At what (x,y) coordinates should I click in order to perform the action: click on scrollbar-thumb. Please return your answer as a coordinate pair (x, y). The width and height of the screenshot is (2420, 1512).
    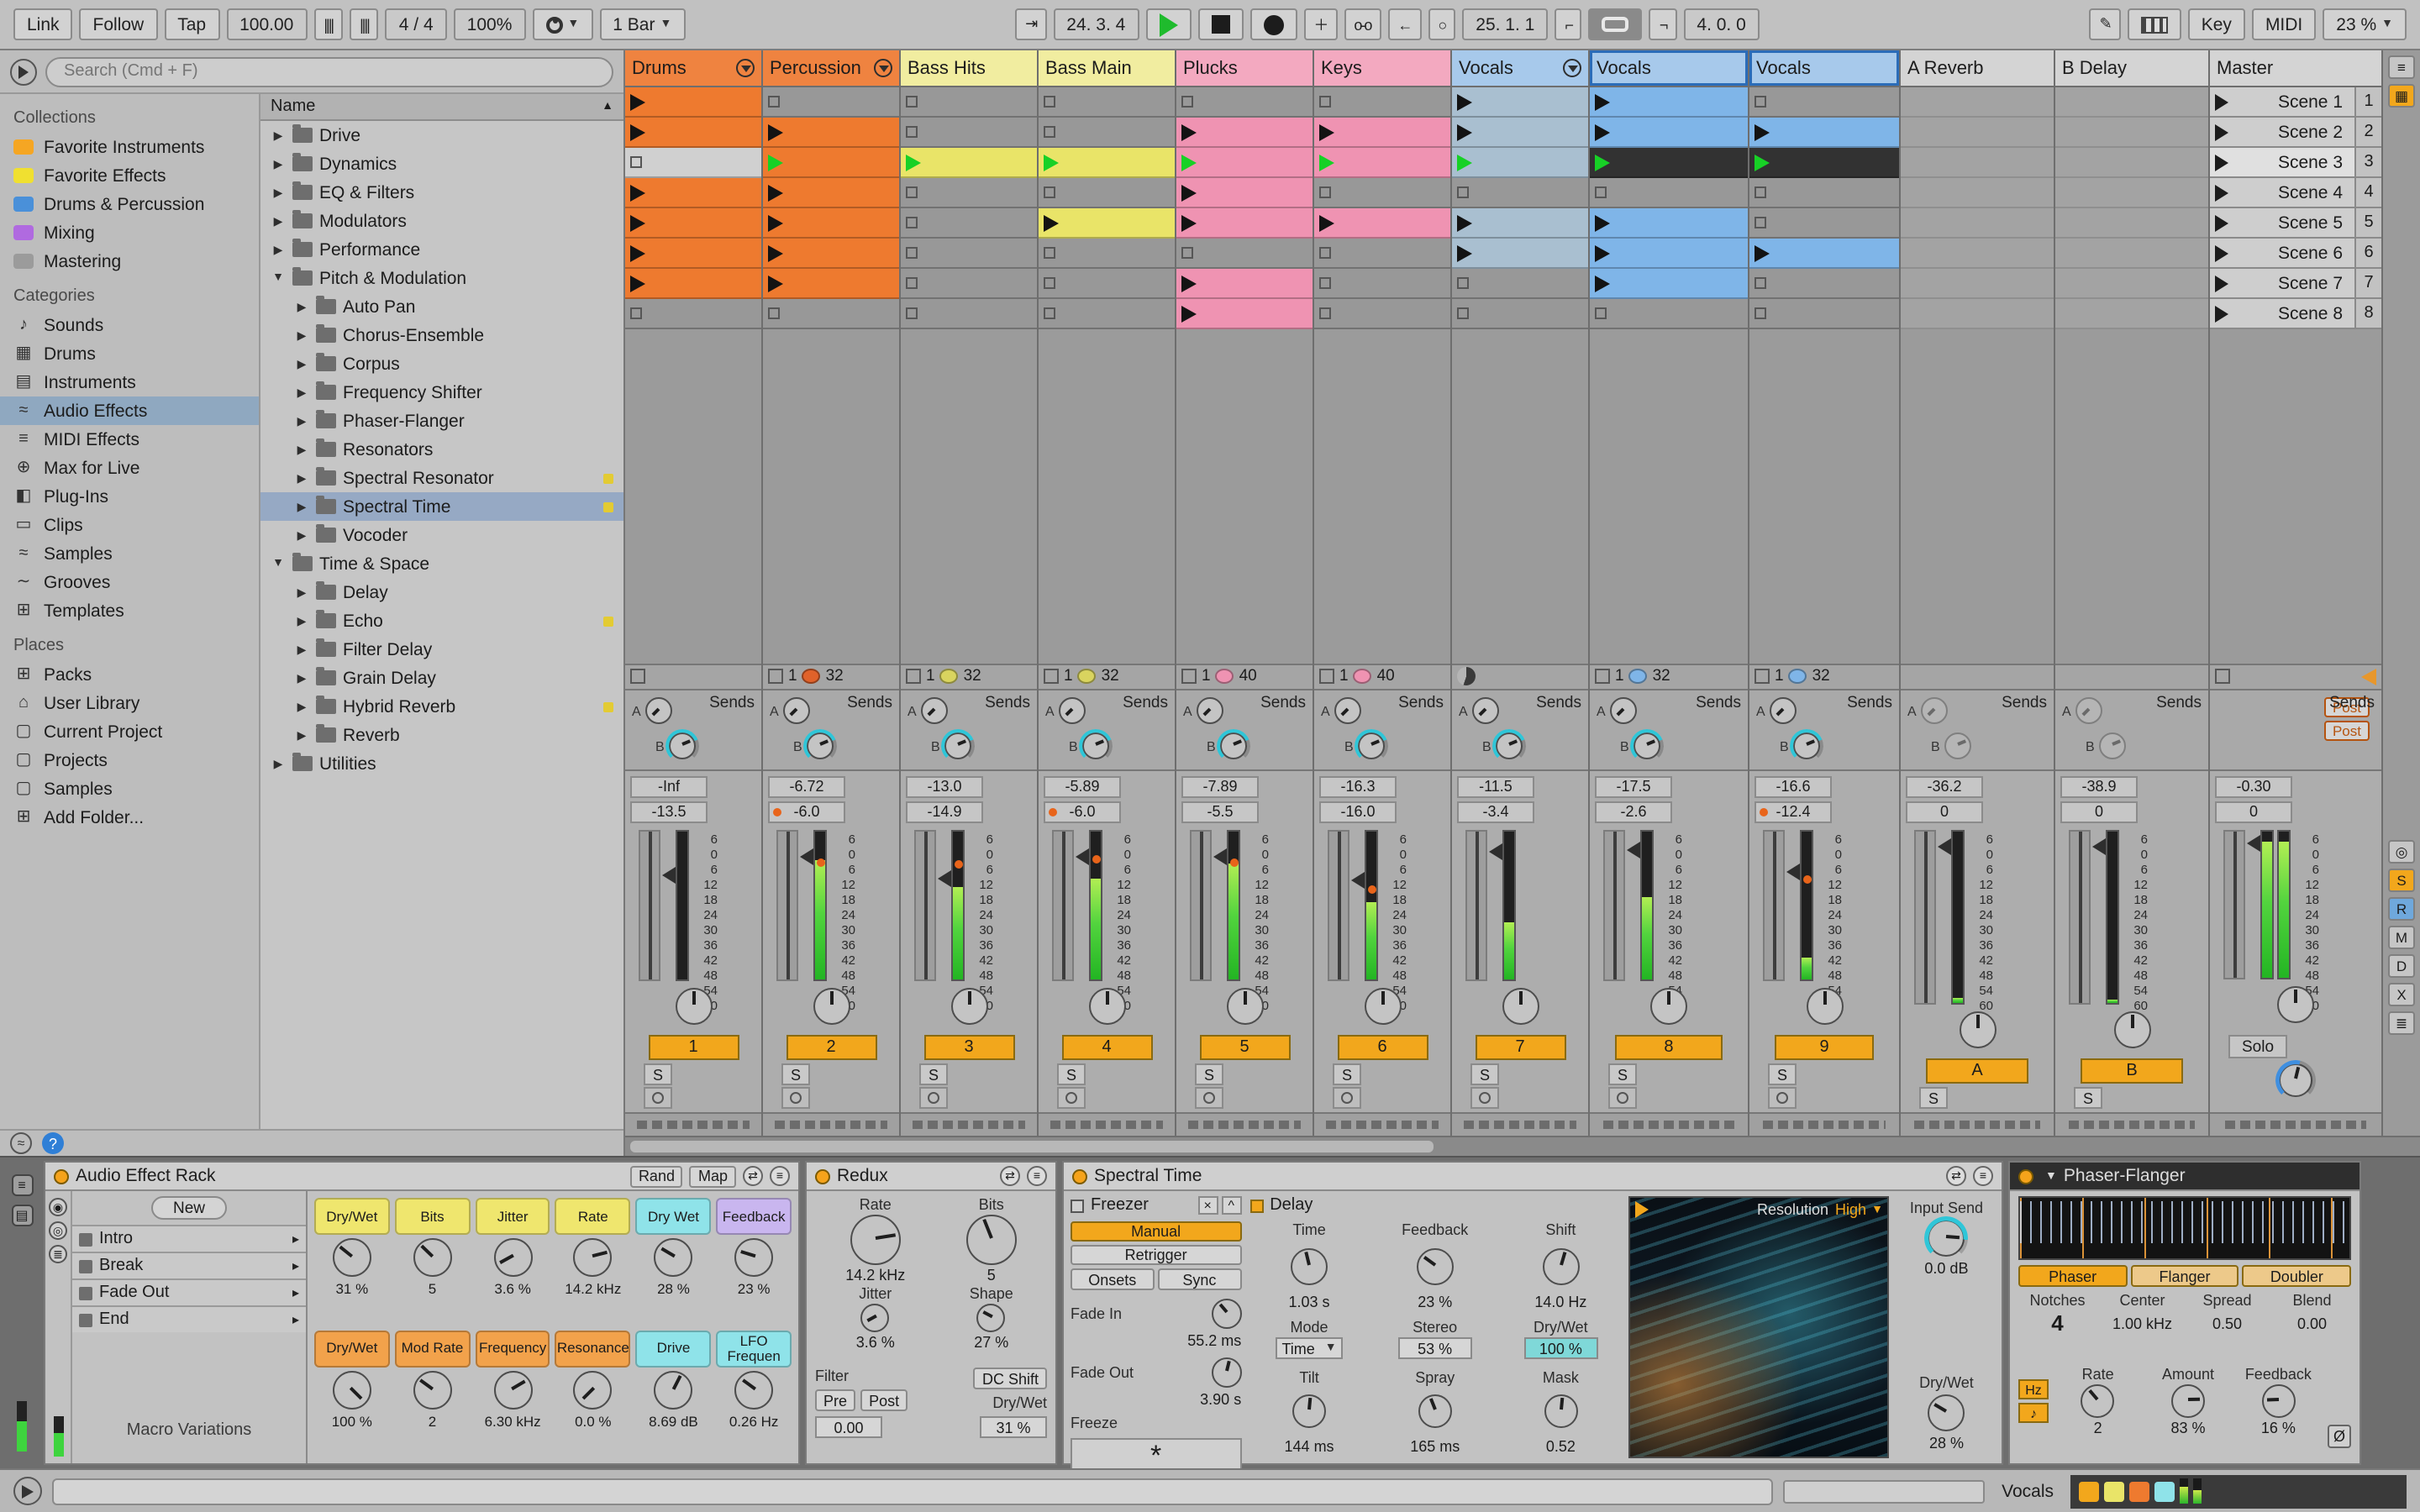
    Looking at the image, I should click on (1032, 1146).